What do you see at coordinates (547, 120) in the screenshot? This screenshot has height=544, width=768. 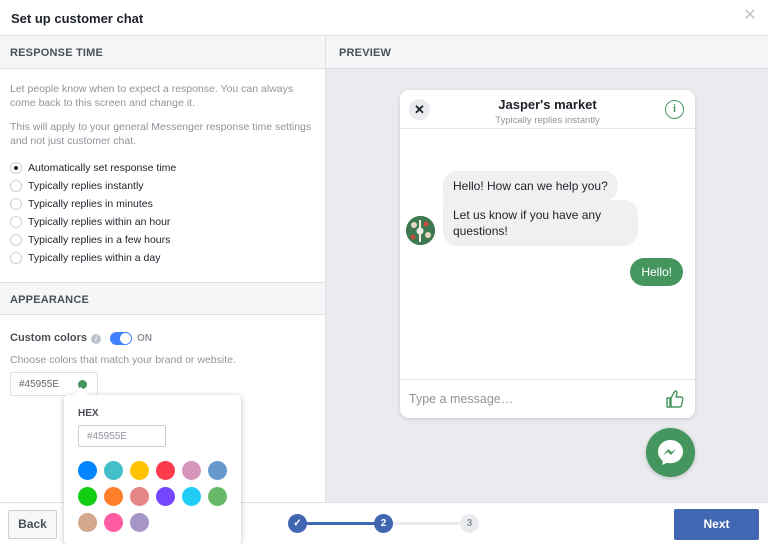 I see `chat-response-time: Typically replies instantly` at bounding box center [547, 120].